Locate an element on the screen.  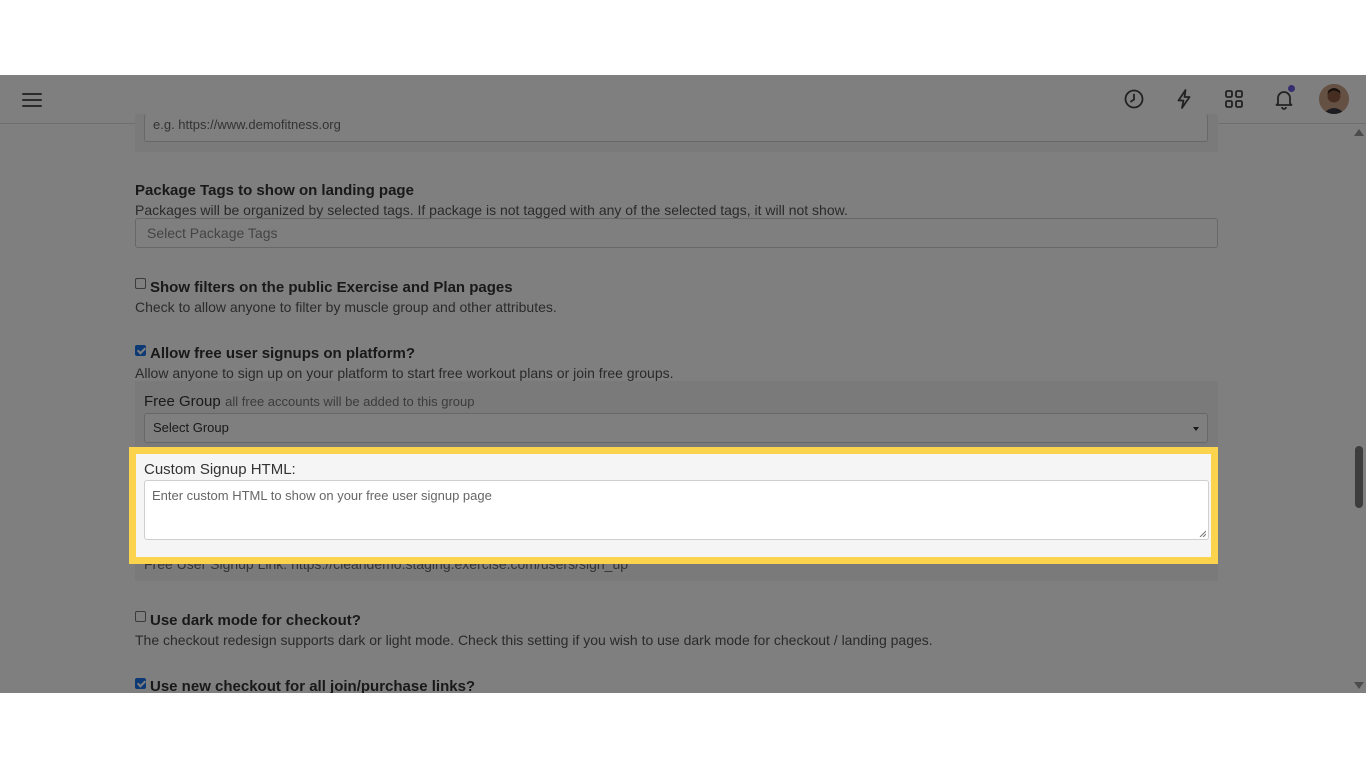
free-group-select: Select Group is located at coordinates (676, 428).